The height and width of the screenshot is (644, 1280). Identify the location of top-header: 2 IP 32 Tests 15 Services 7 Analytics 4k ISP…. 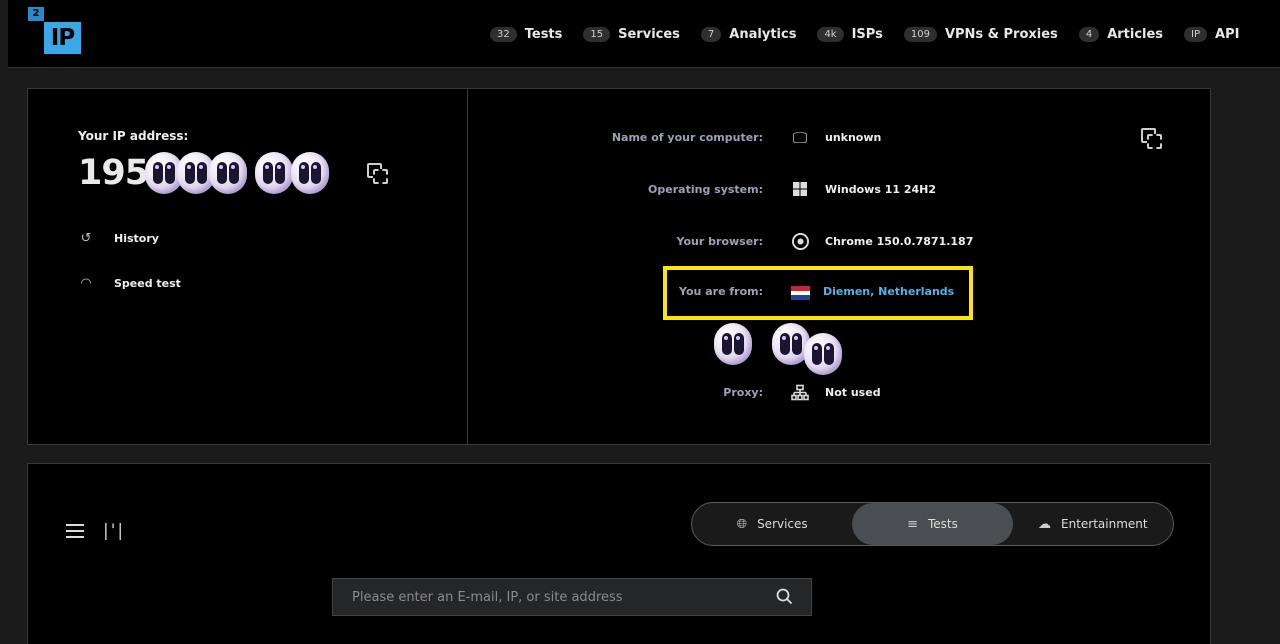
(644, 34).